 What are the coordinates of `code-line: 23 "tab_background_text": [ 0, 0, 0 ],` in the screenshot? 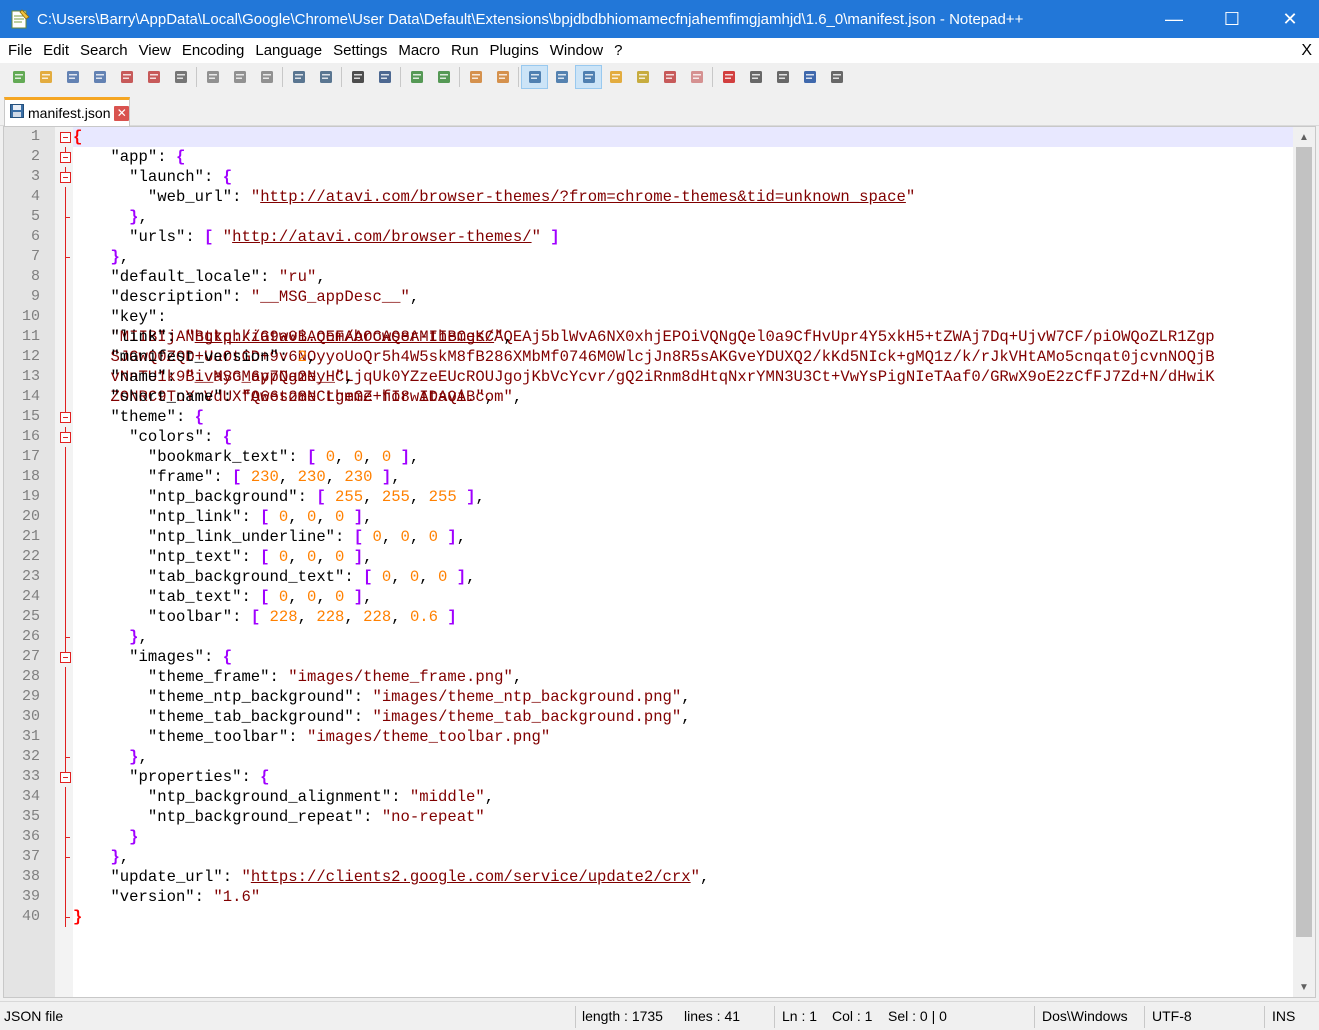 It's located at (657, 577).